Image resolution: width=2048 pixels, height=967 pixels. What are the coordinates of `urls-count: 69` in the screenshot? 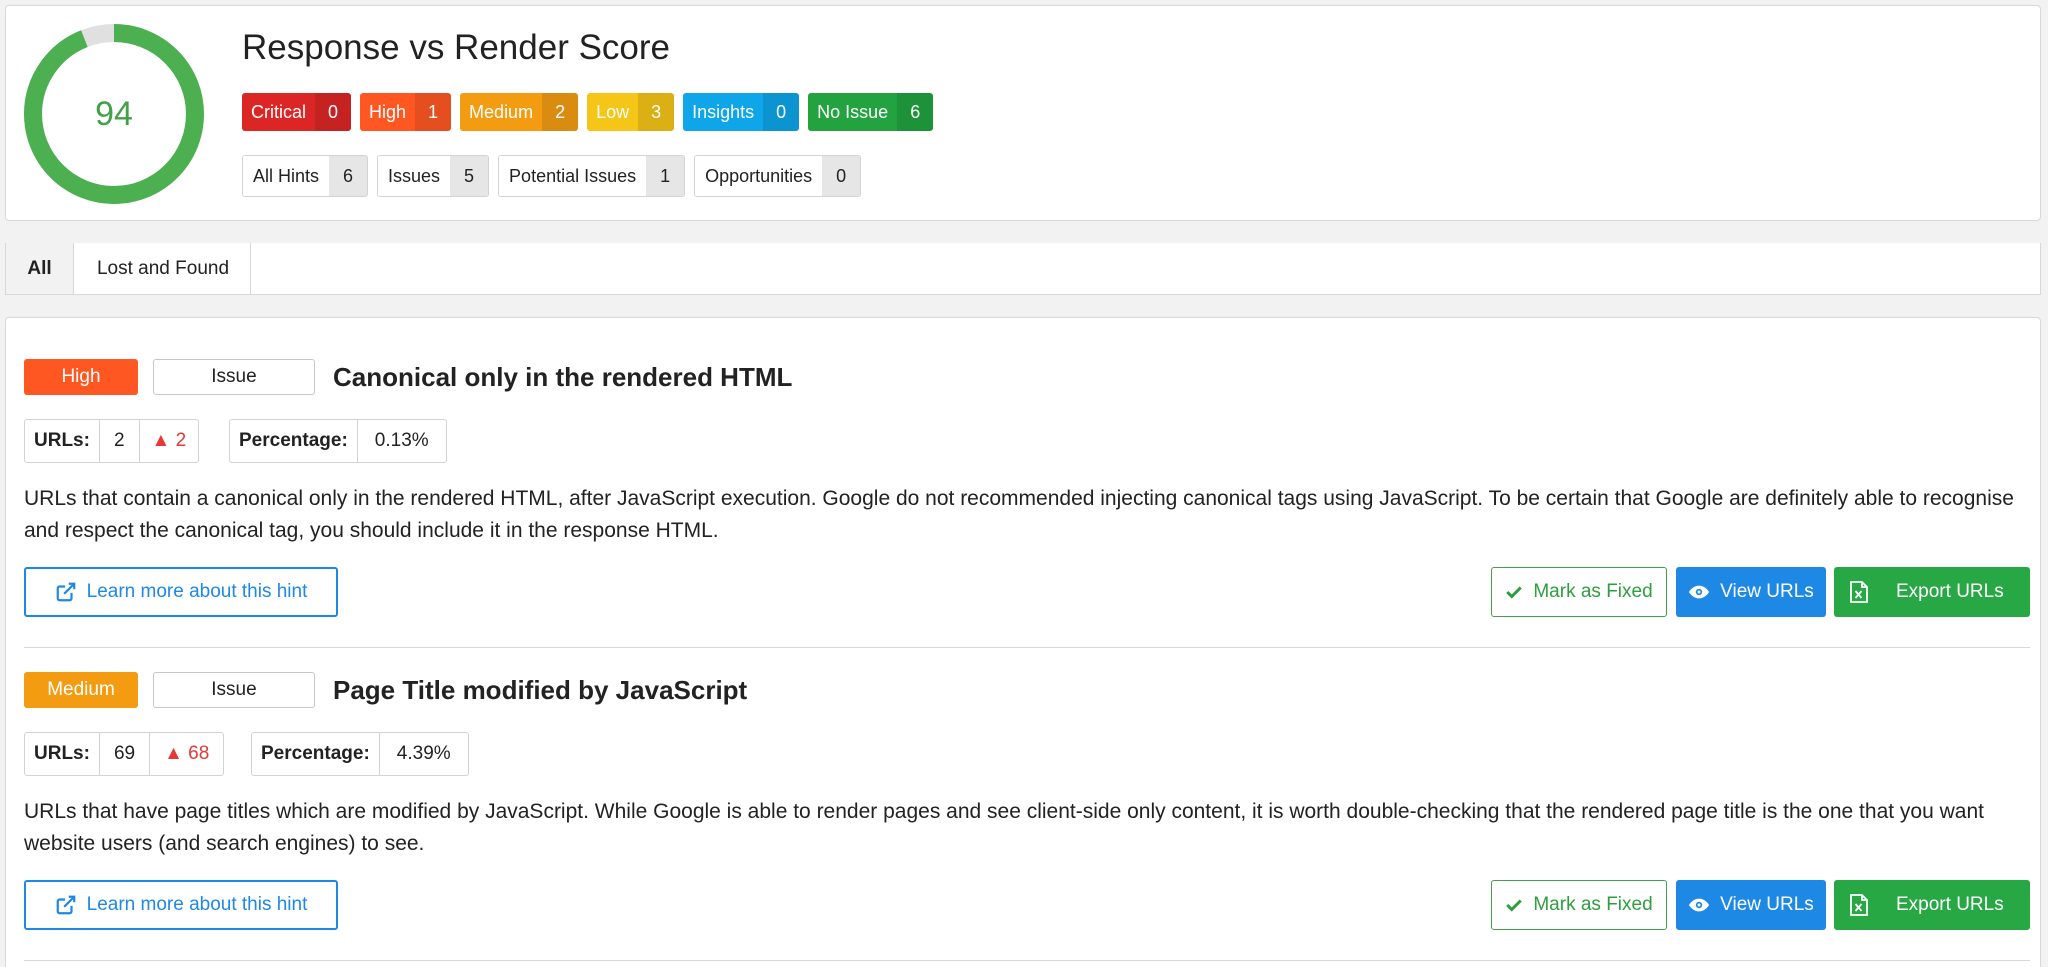 It's located at (125, 754).